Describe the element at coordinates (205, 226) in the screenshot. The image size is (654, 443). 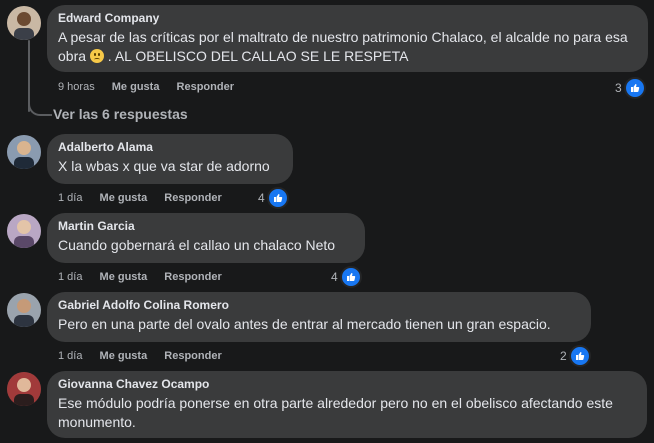
I see `comment-author: Martin Garcia` at that location.